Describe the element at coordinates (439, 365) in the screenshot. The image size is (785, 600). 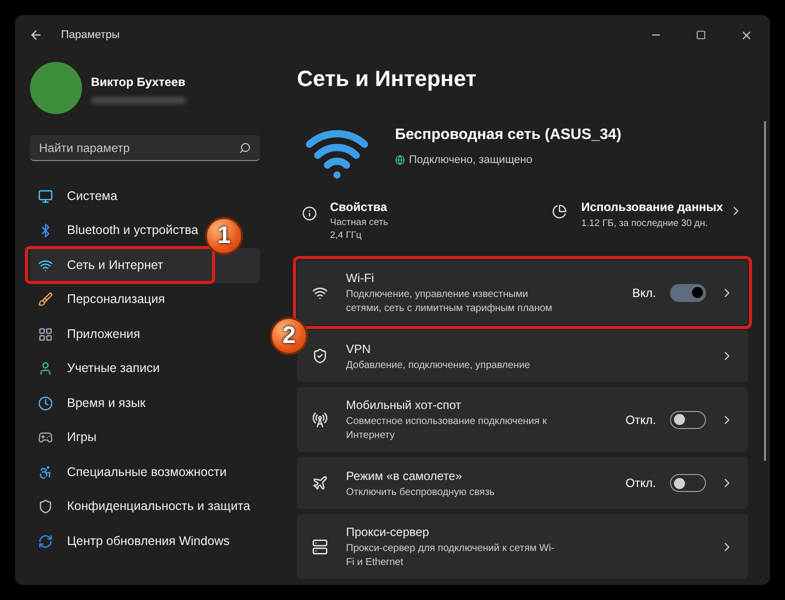
I see `card-description: Добавление, подключение, управление` at that location.